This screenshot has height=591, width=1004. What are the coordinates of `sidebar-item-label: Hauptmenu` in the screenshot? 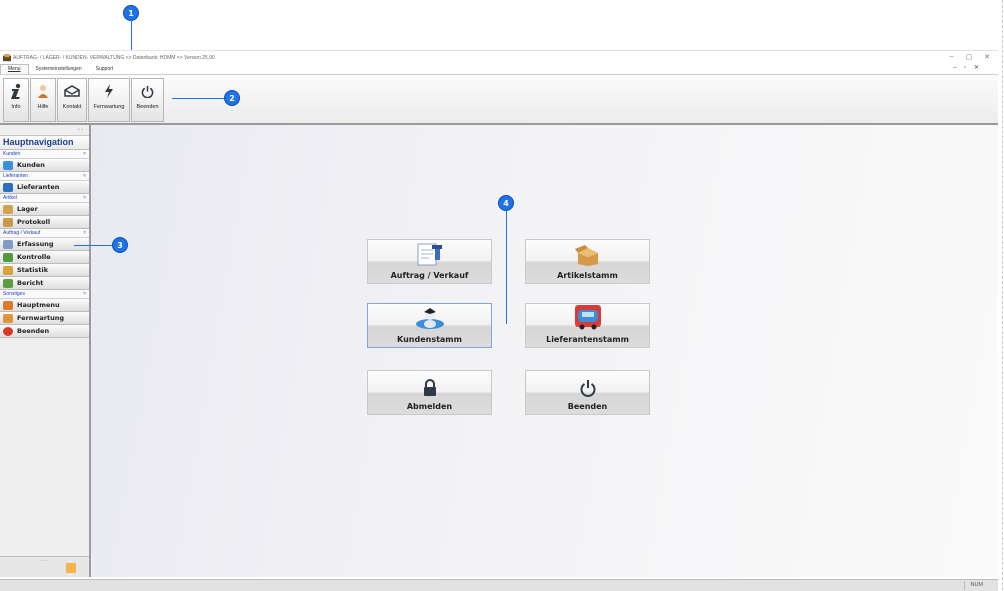 It's located at (38, 305).